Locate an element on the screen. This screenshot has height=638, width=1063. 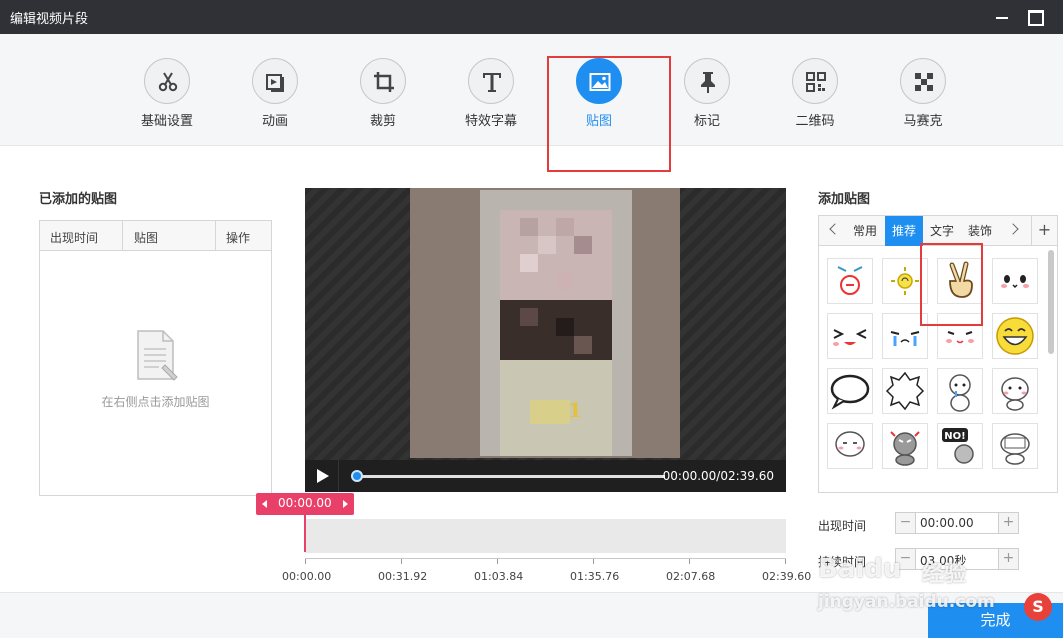
tool-crop: 裁剪 is located at coordinates (383, 93).